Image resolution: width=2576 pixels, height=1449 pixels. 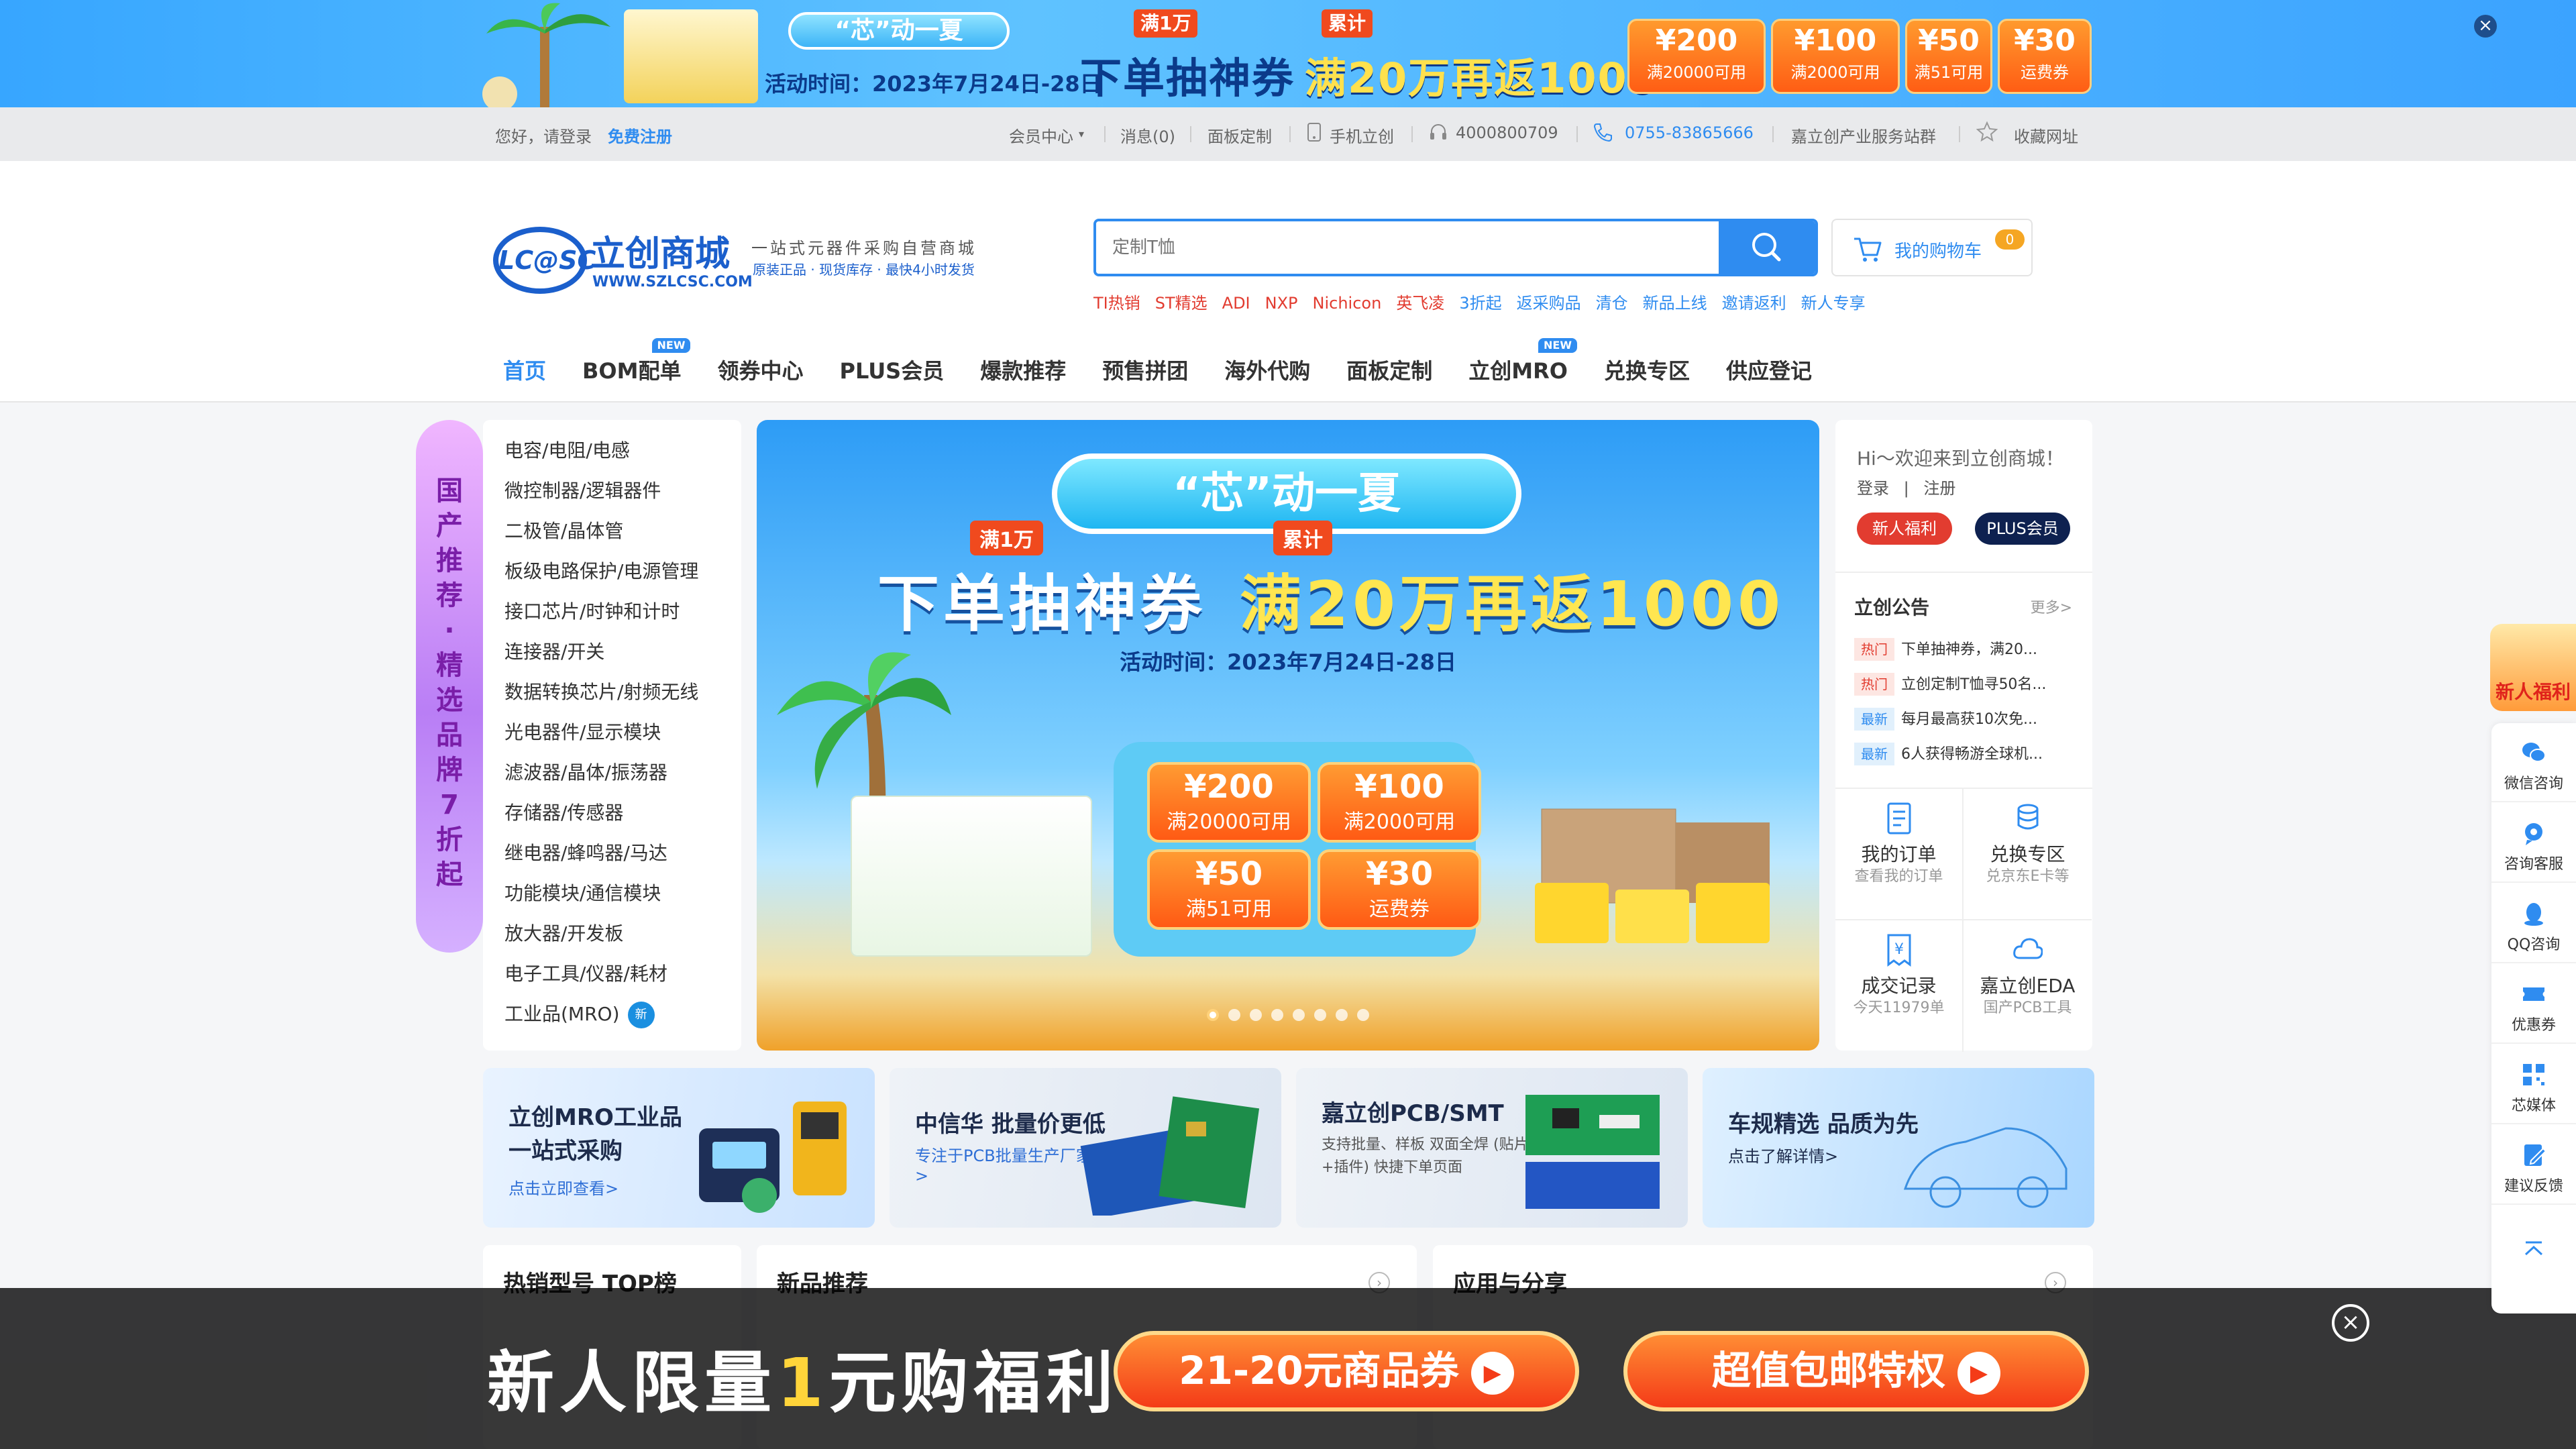 What do you see at coordinates (1856, 1371) in the screenshot?
I see `overlay-shipping-button: 超值包邮特权 ▶` at bounding box center [1856, 1371].